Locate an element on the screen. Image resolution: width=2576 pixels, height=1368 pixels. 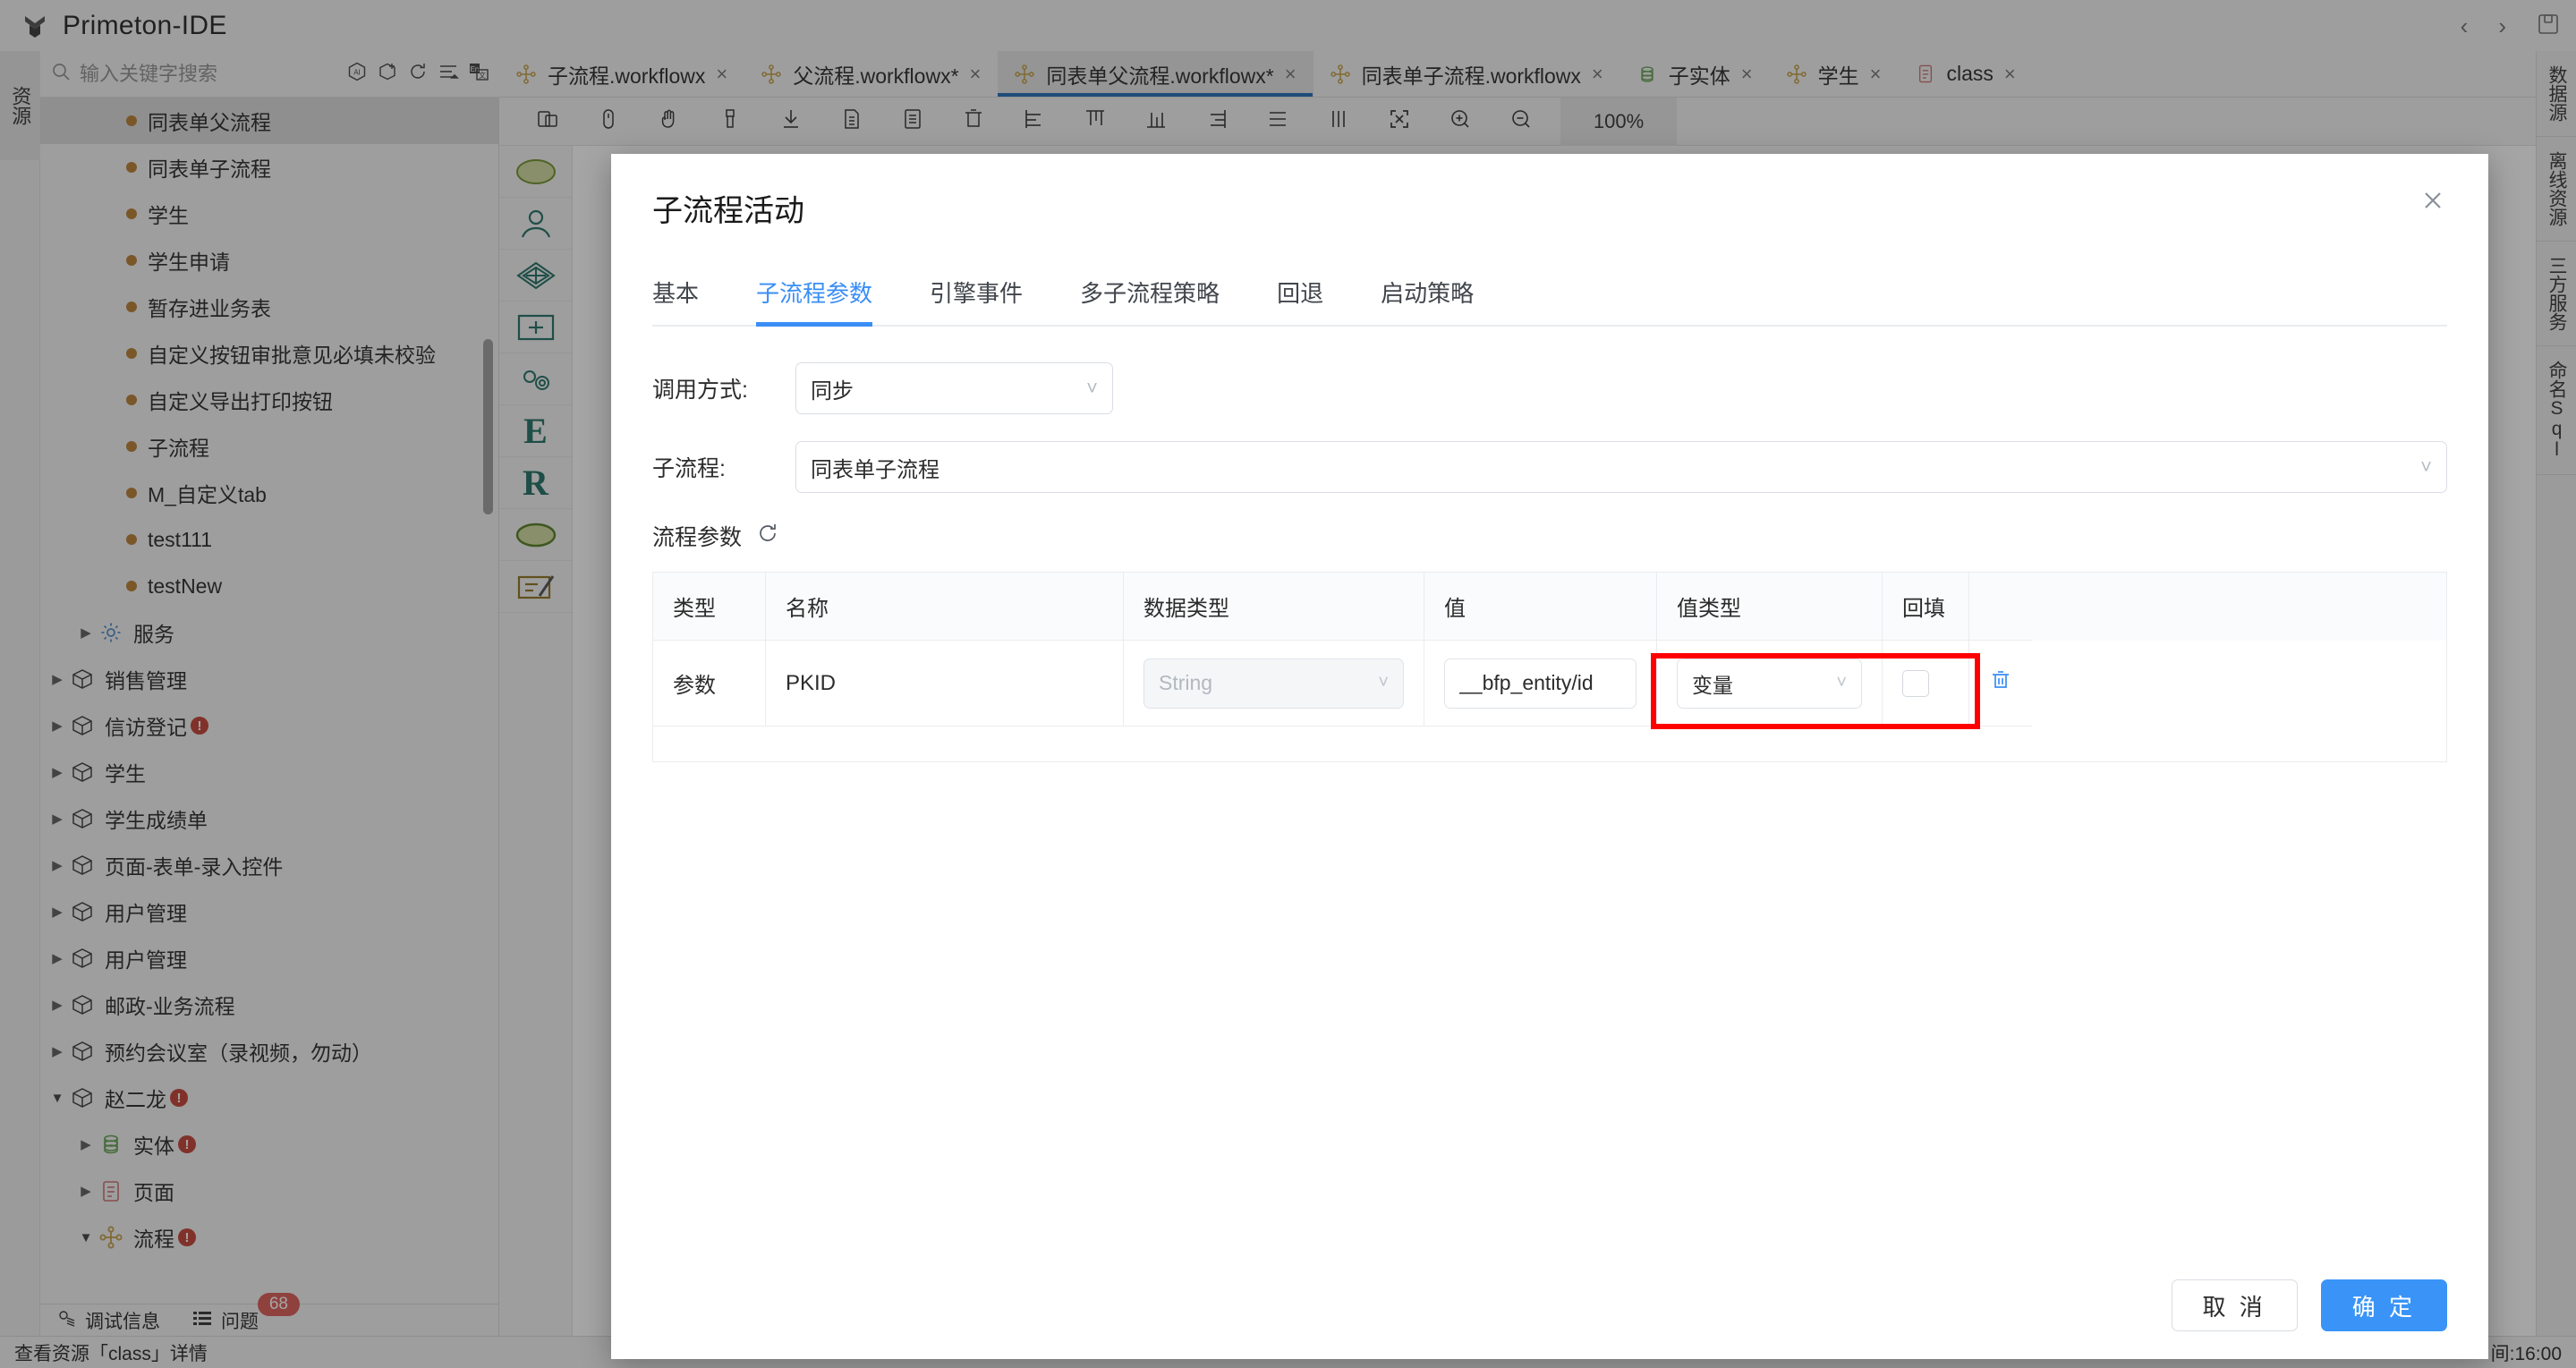
tab-basic: 基本 is located at coordinates (675, 300).